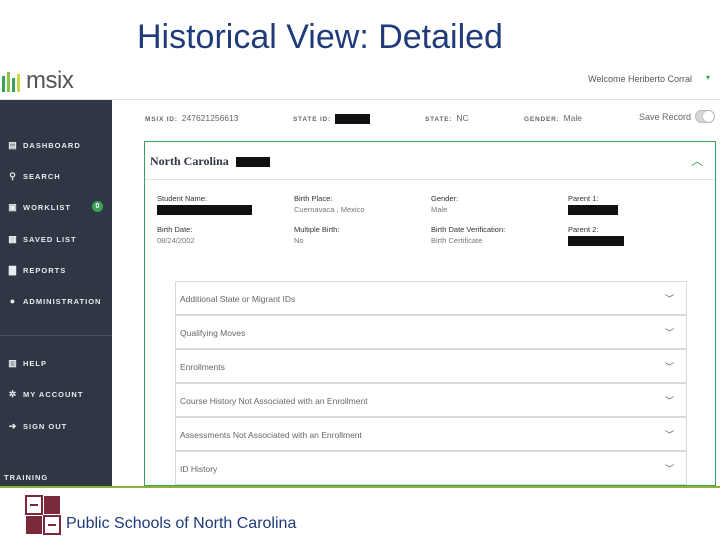  Describe the element at coordinates (176, 235) in the screenshot. I see `birth-date-field: Birth Date: 08/24/2002` at that location.